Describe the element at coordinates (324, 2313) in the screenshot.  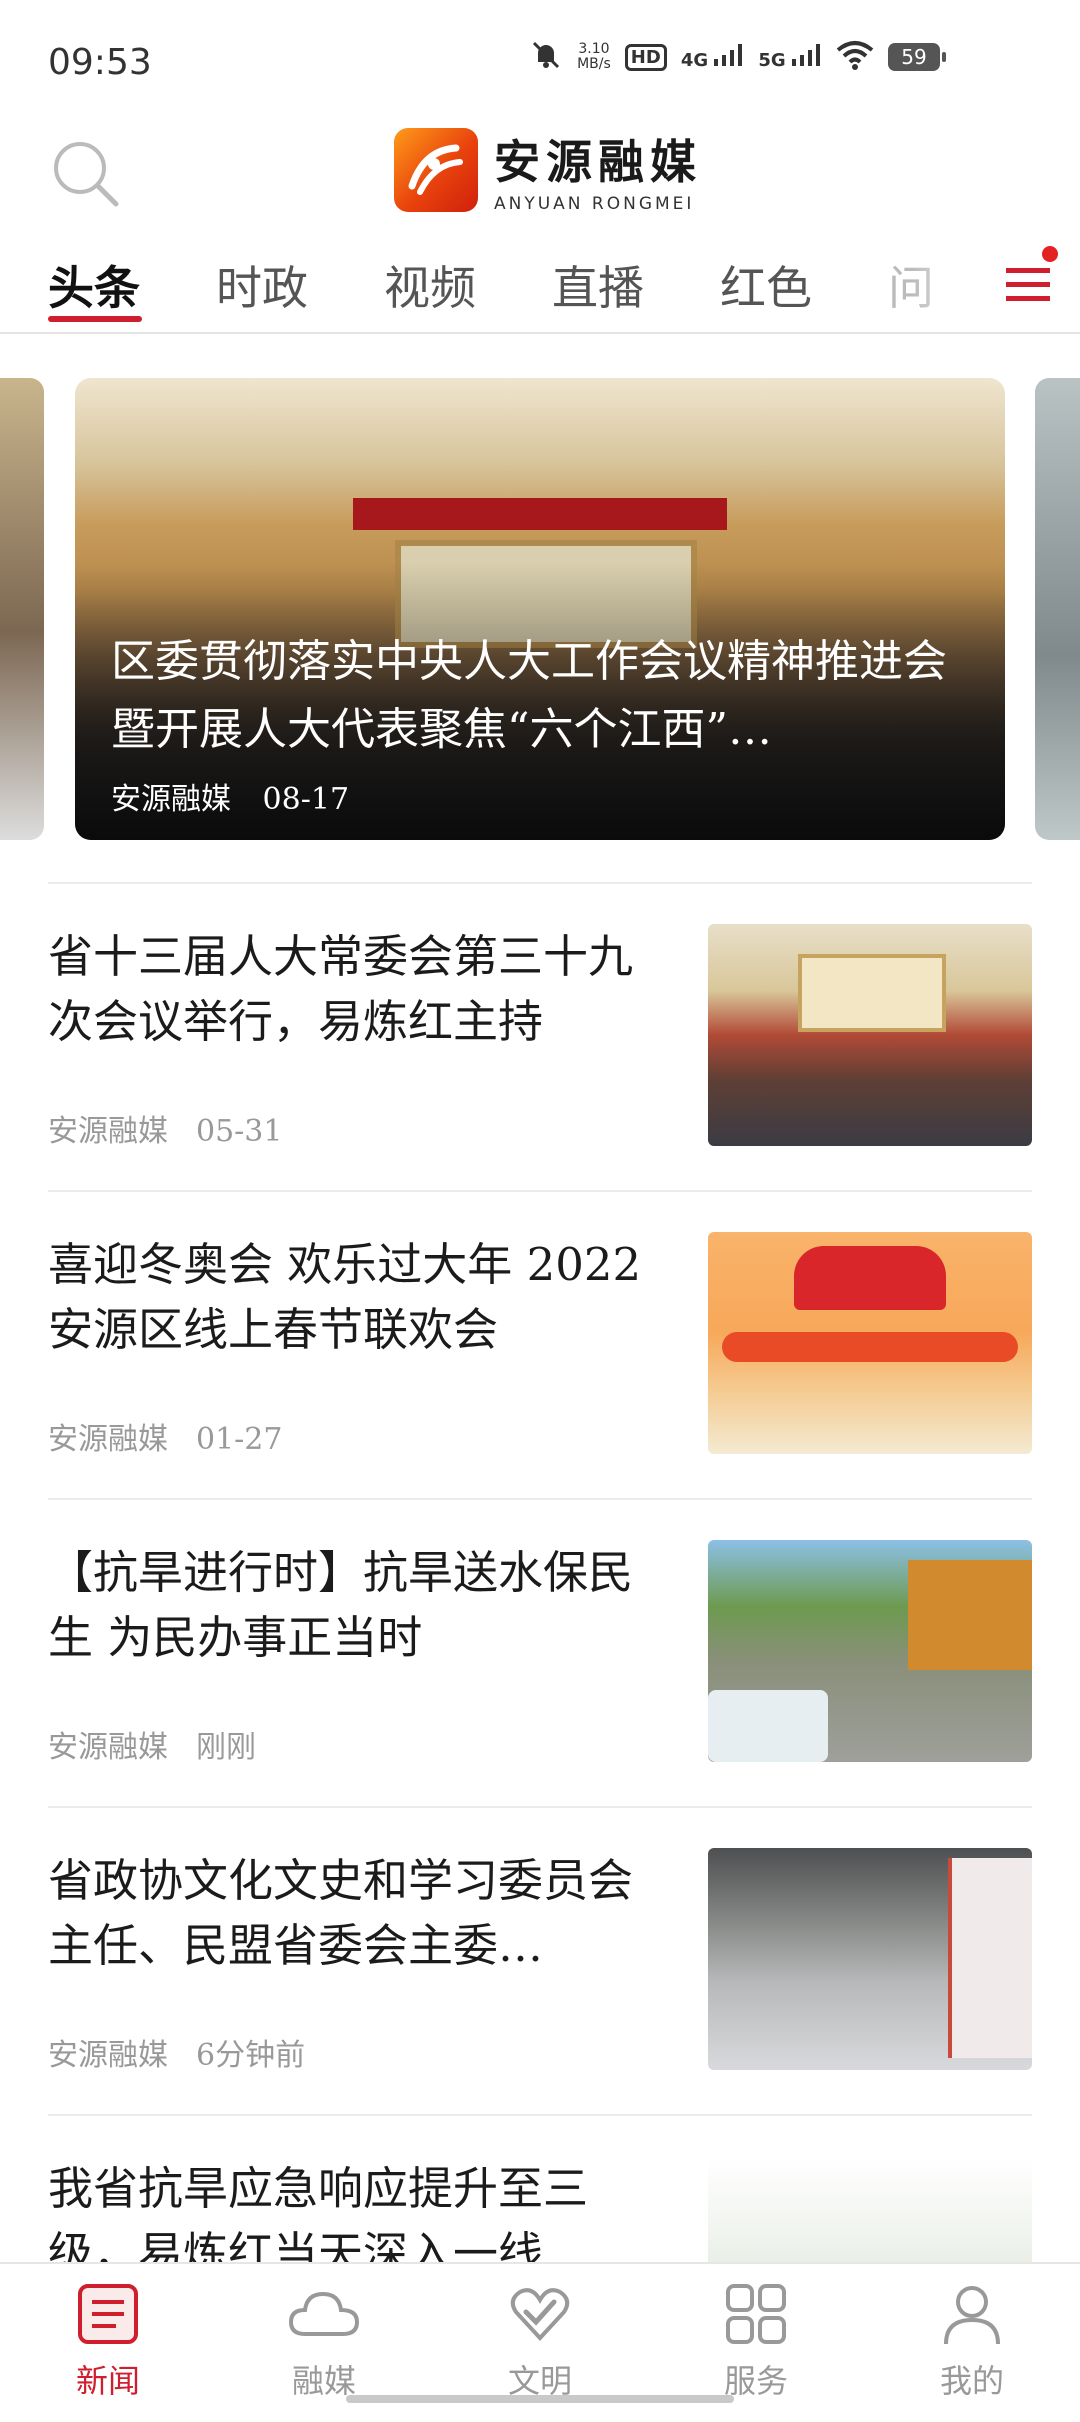
I see `cloud-icon` at that location.